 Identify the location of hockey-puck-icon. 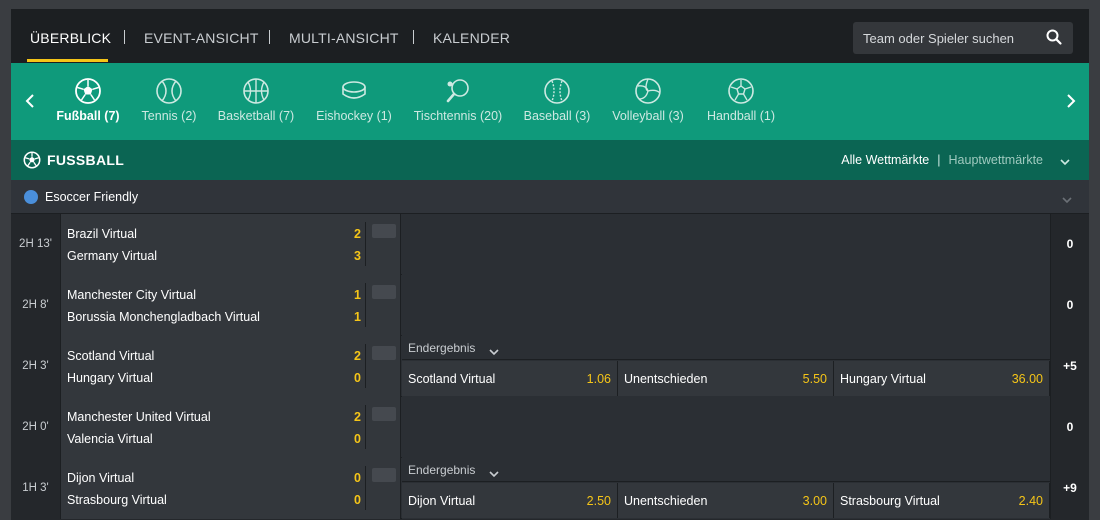
(354, 91).